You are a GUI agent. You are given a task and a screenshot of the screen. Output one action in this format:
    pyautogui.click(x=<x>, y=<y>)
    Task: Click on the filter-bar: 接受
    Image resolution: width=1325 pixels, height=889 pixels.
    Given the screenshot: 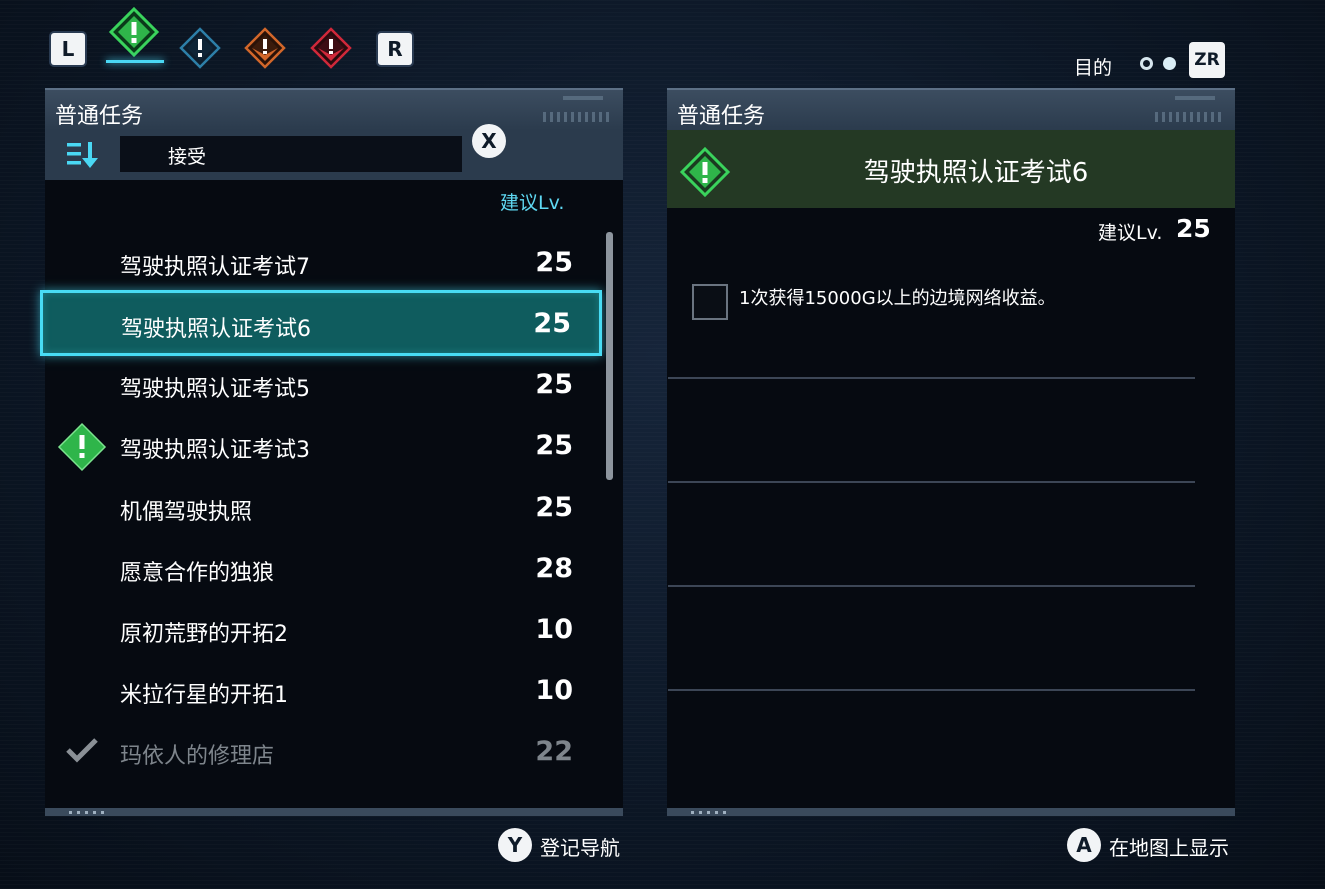 What is the action you would take?
    pyautogui.click(x=268, y=155)
    